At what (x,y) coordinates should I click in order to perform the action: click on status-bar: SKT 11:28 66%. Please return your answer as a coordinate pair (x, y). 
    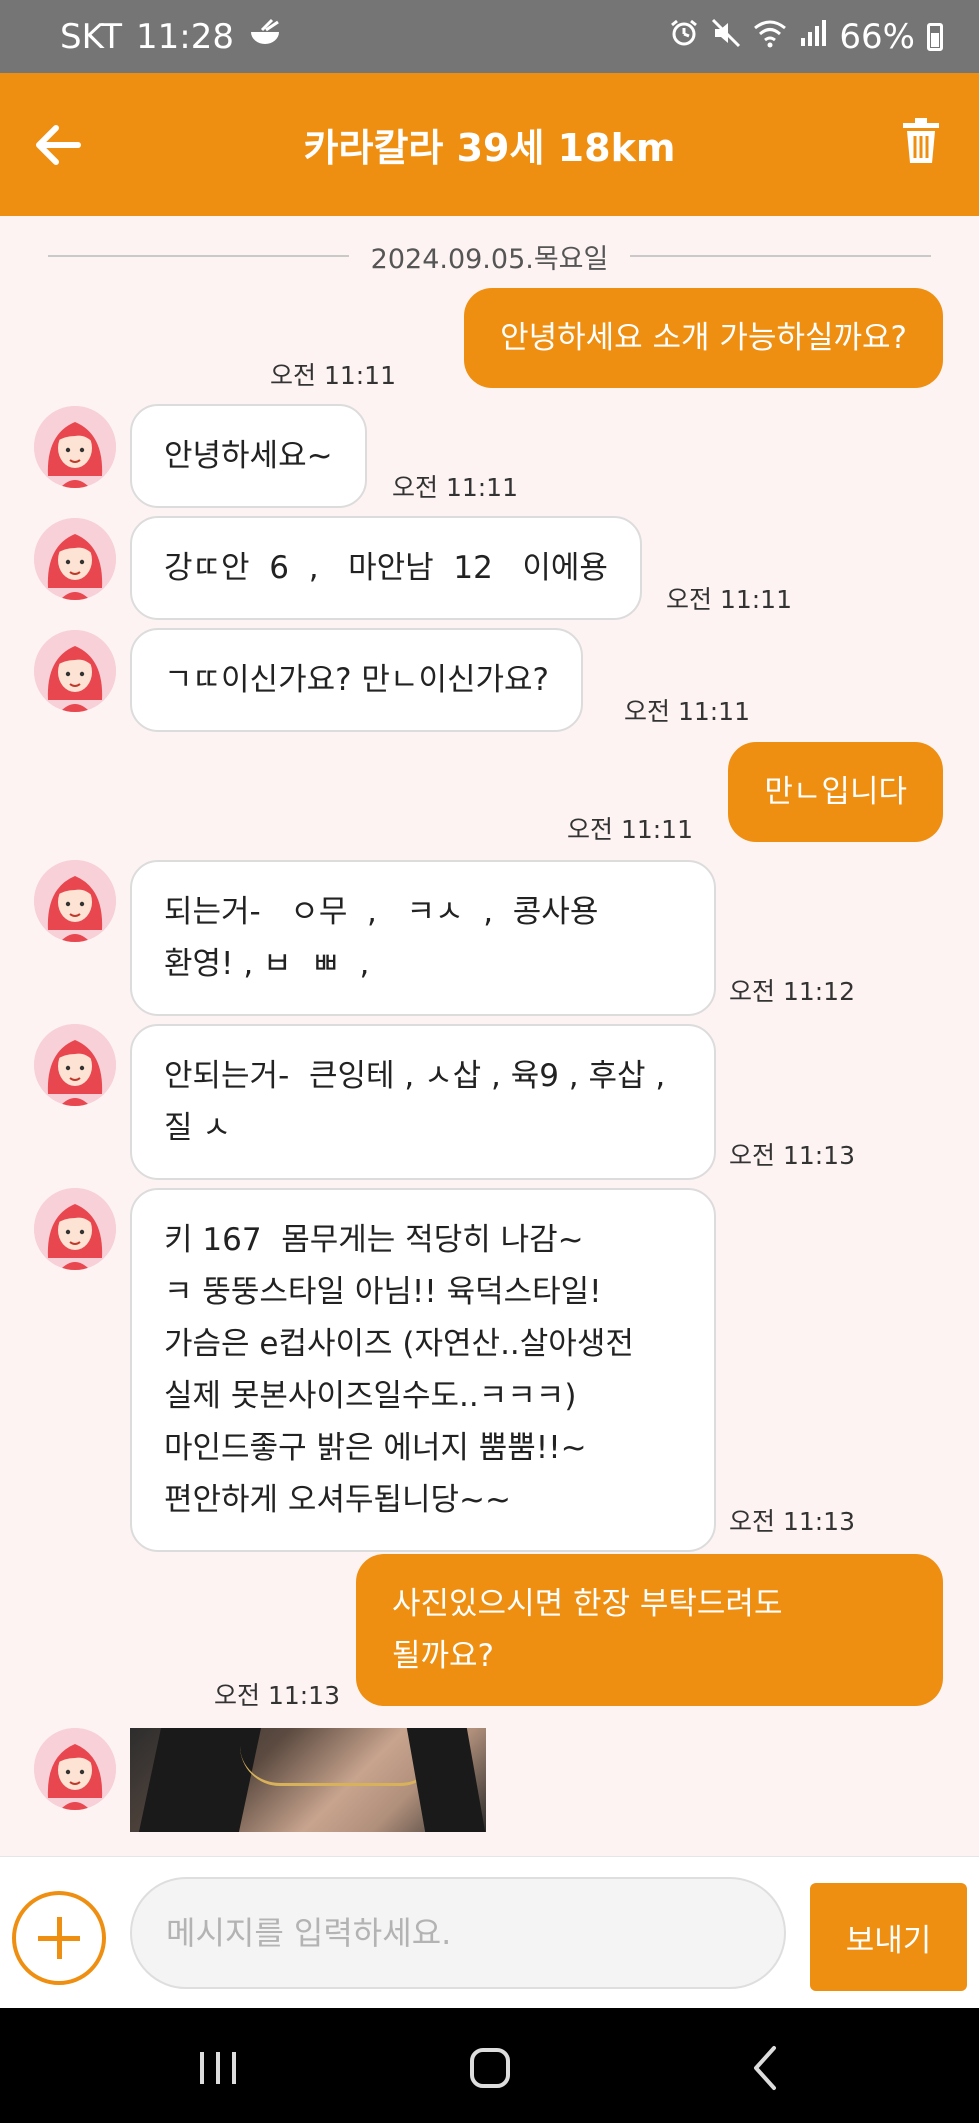
    Looking at the image, I should click on (489, 36).